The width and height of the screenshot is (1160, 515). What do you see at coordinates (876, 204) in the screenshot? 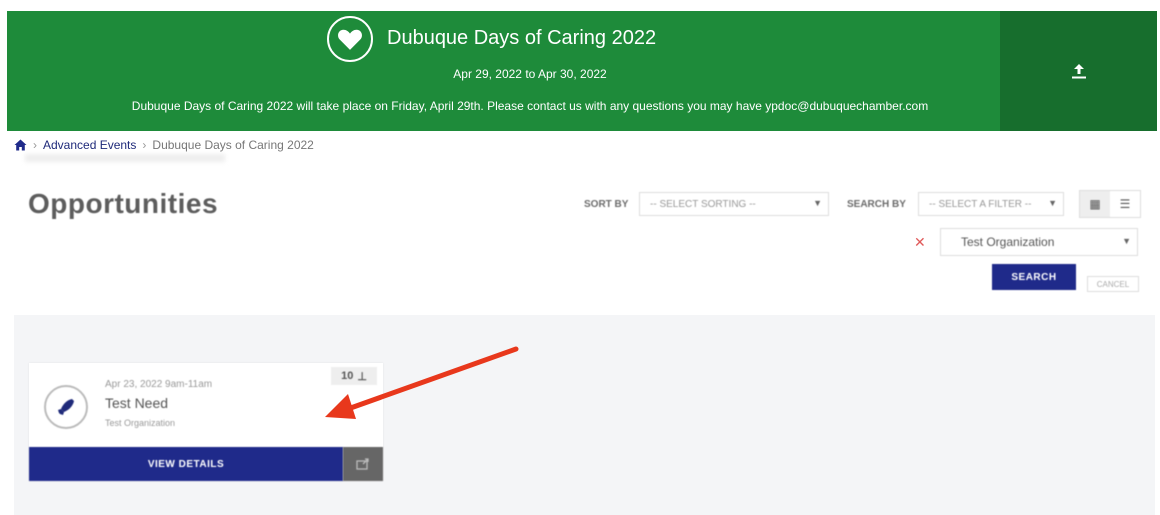
I see `search-by-label: SEARCH BY` at bounding box center [876, 204].